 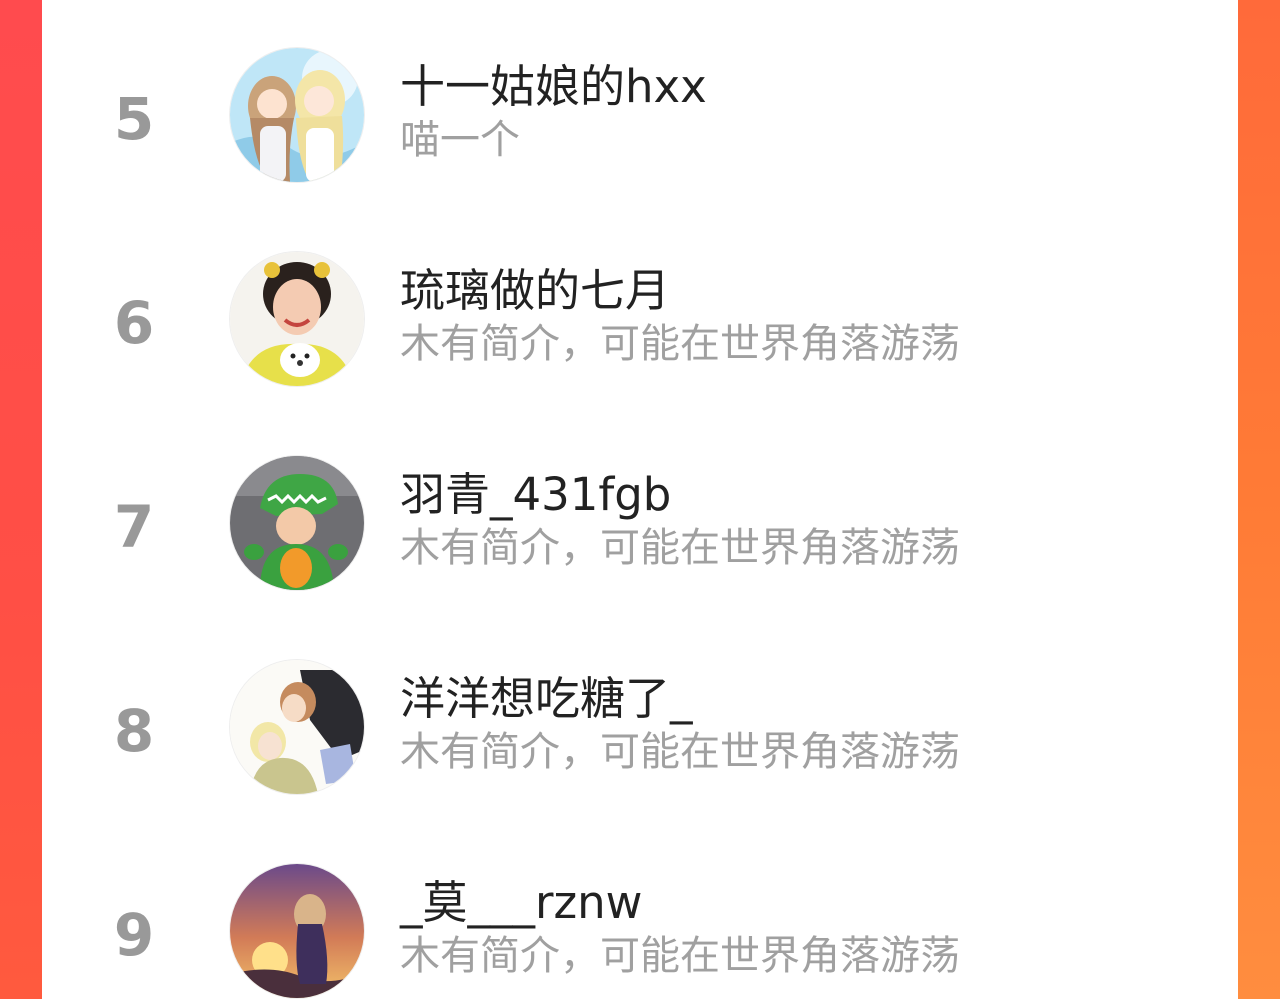 What do you see at coordinates (521, 902) in the screenshot?
I see `user-name: _莫___rznw` at bounding box center [521, 902].